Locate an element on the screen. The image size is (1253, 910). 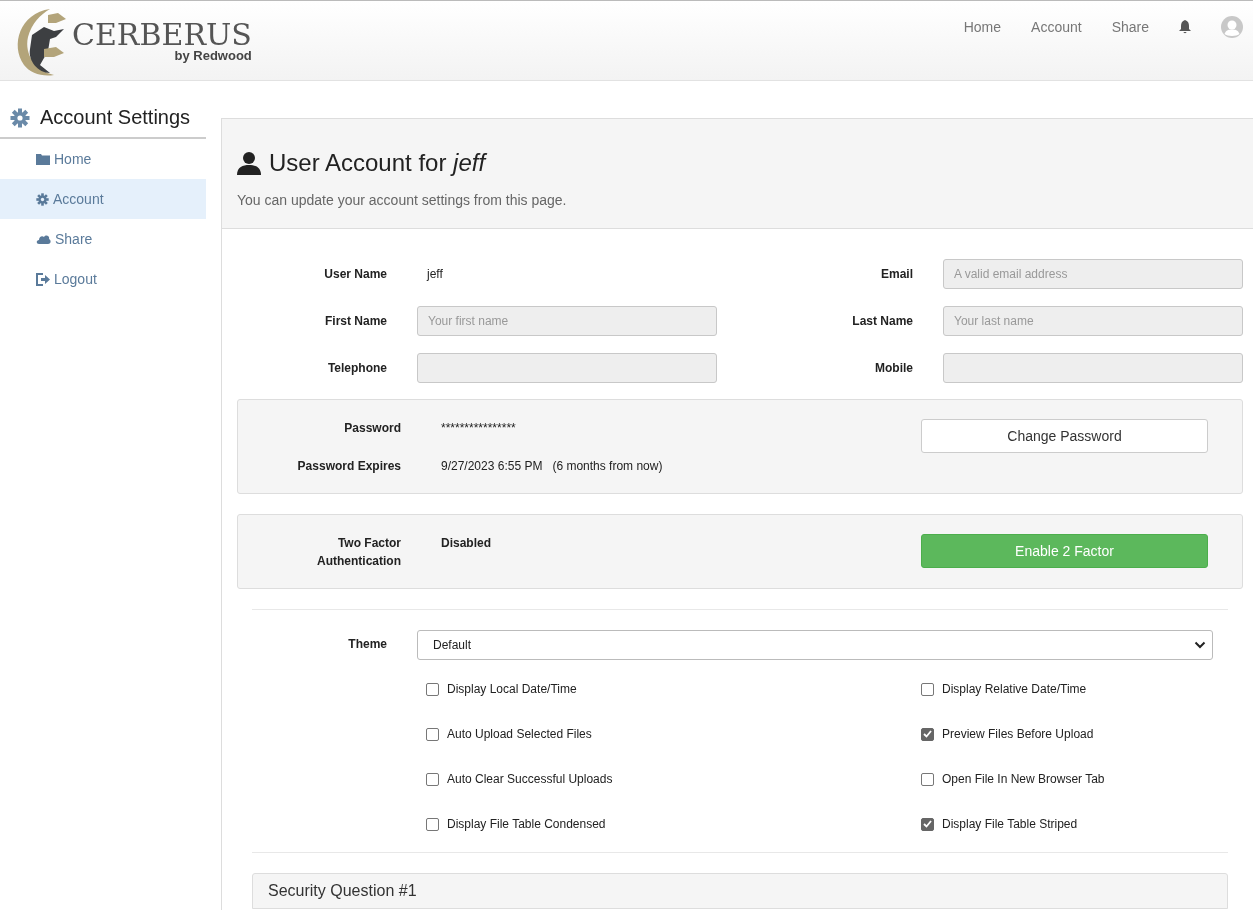
brand-tagline: by Redwood is located at coordinates (213, 55).